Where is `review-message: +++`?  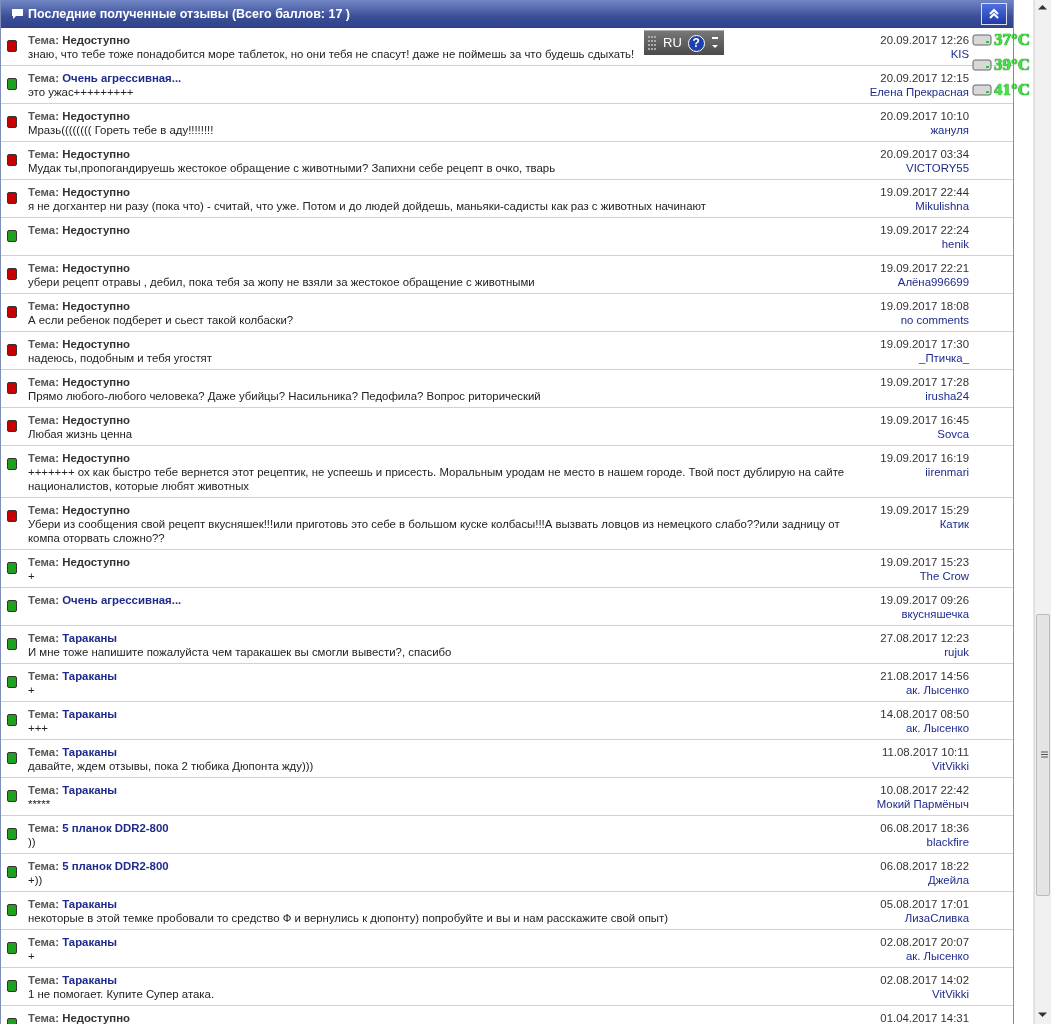
review-message: +++ is located at coordinates (38, 728).